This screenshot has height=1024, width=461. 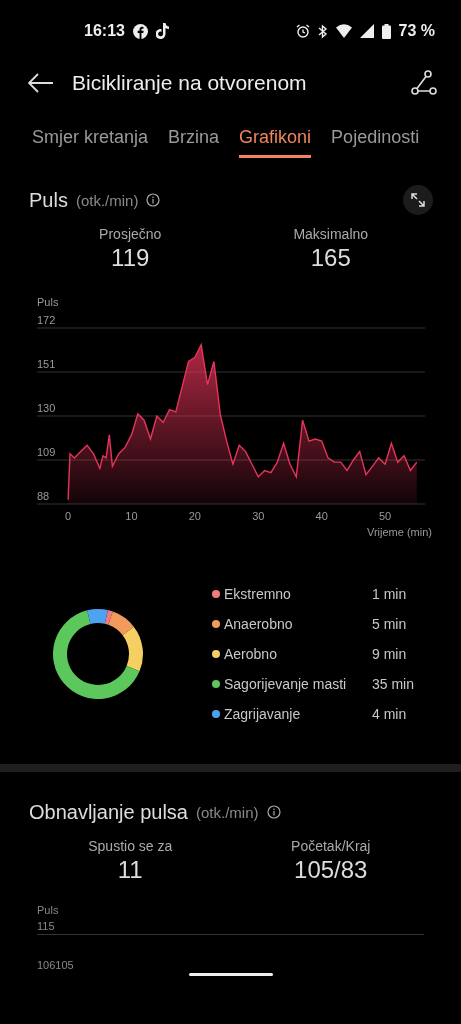 What do you see at coordinates (375, 142) in the screenshot?
I see `tab: Pojedinosti` at bounding box center [375, 142].